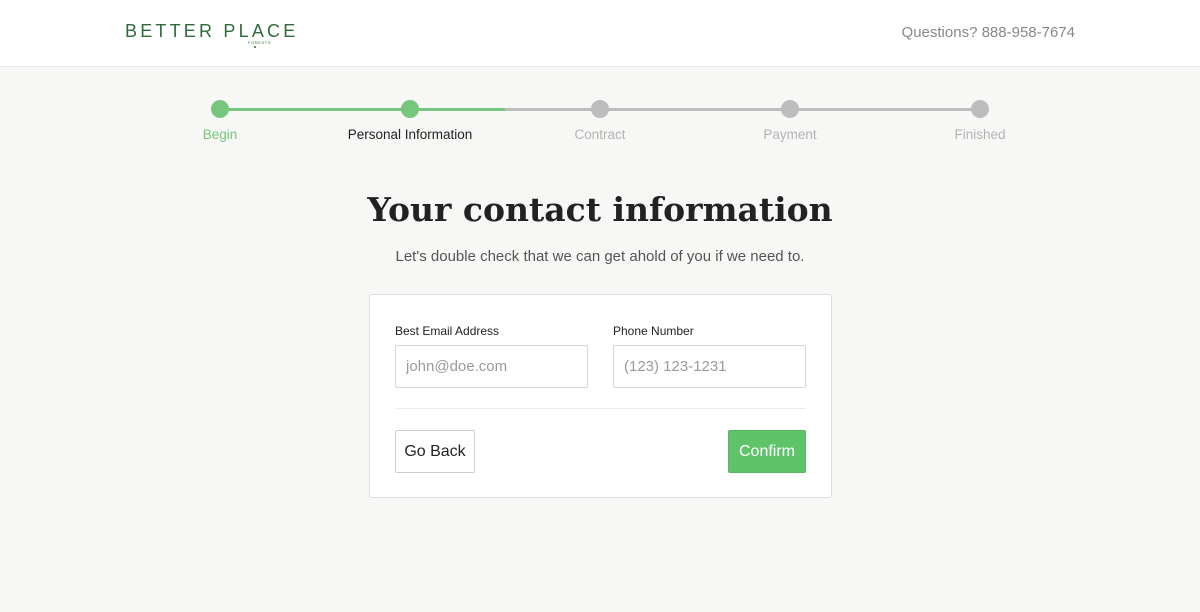  What do you see at coordinates (980, 134) in the screenshot?
I see `step-label: Finished` at bounding box center [980, 134].